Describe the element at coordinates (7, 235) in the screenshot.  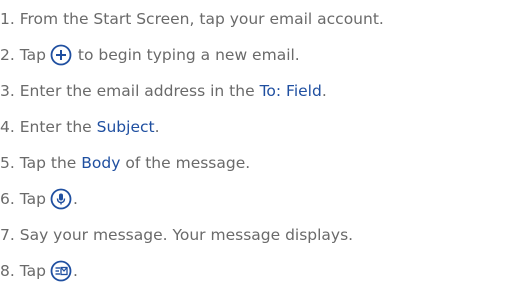
I see `step-number: 7.` at that location.